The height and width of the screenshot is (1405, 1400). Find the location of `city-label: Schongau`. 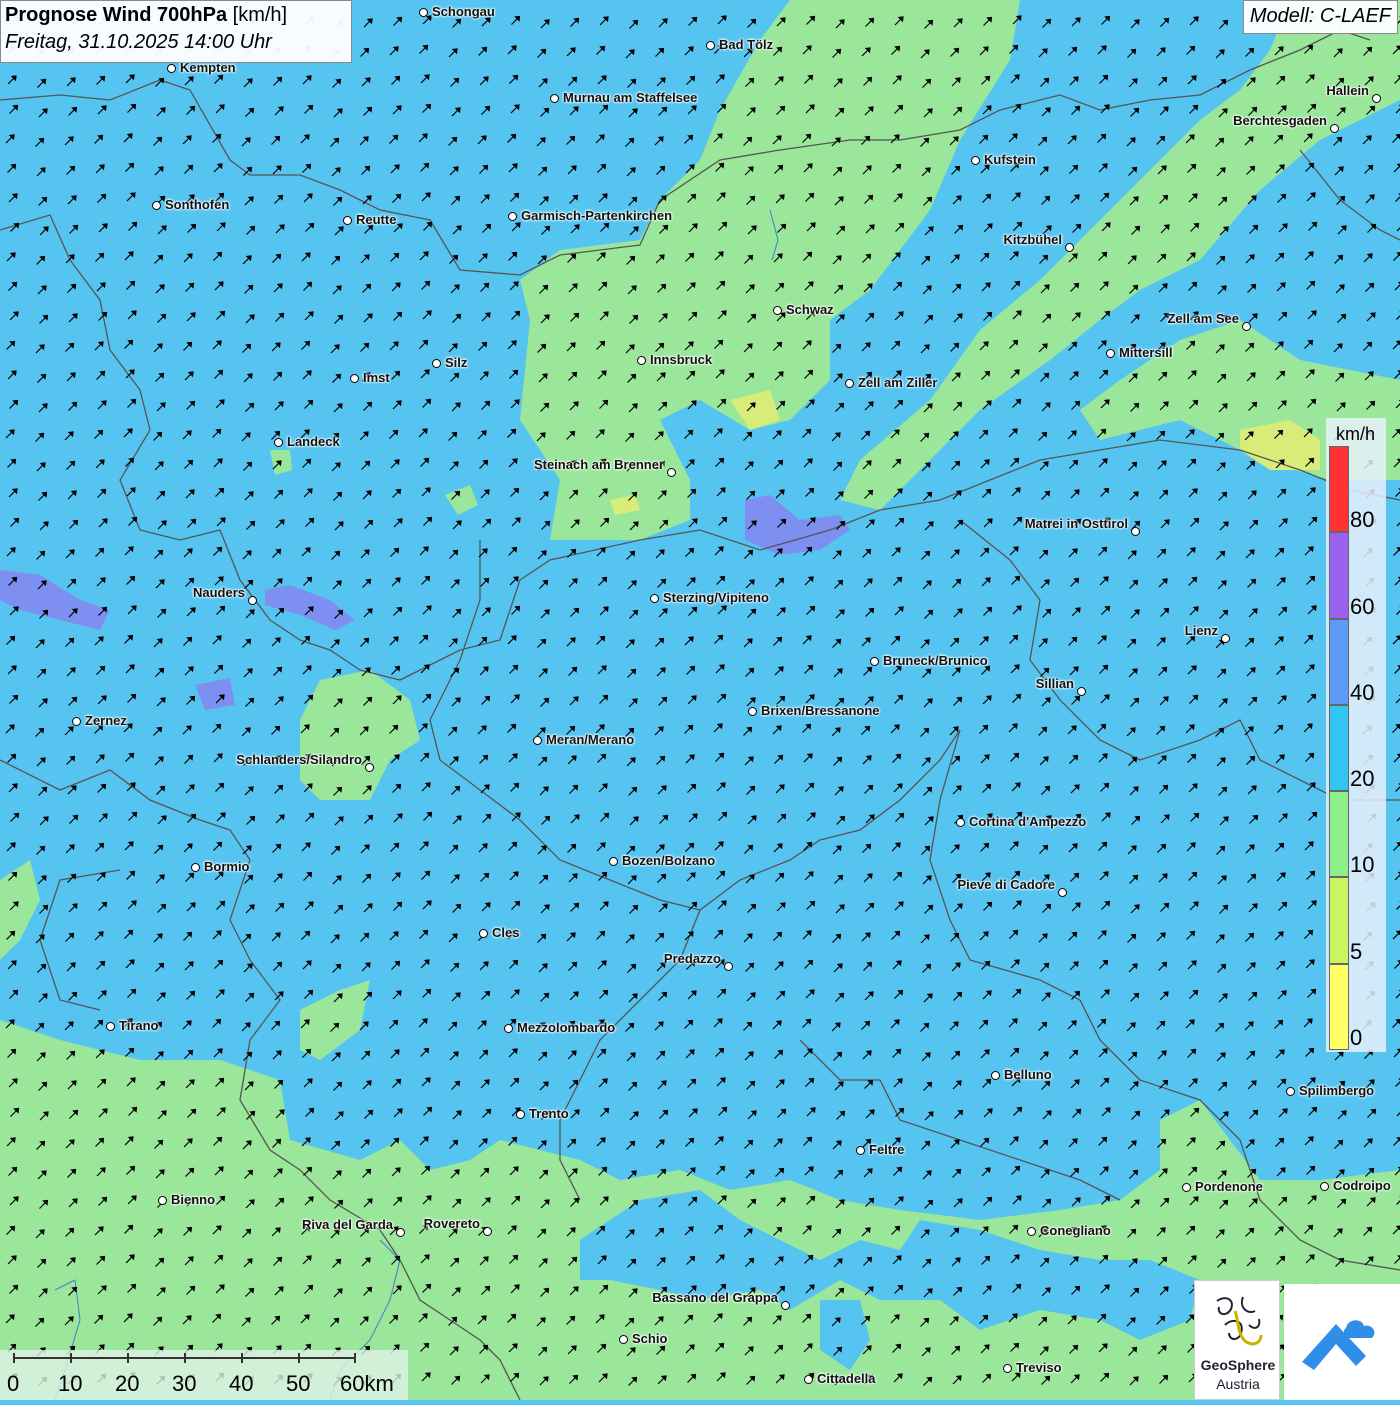

city-label: Schongau is located at coordinates (463, 11).